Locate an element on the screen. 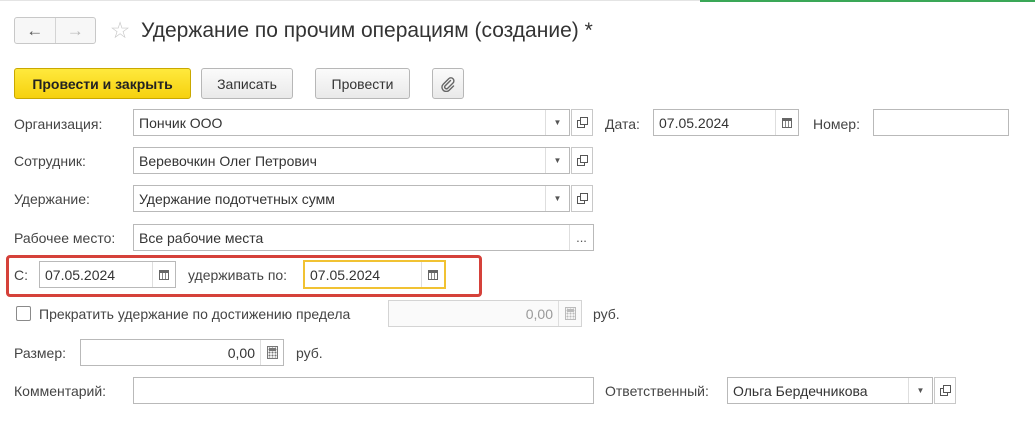 Image resolution: width=1035 pixels, height=422 pixels. responsible-field: Ольга Бердечникова ▼ is located at coordinates (830, 390).